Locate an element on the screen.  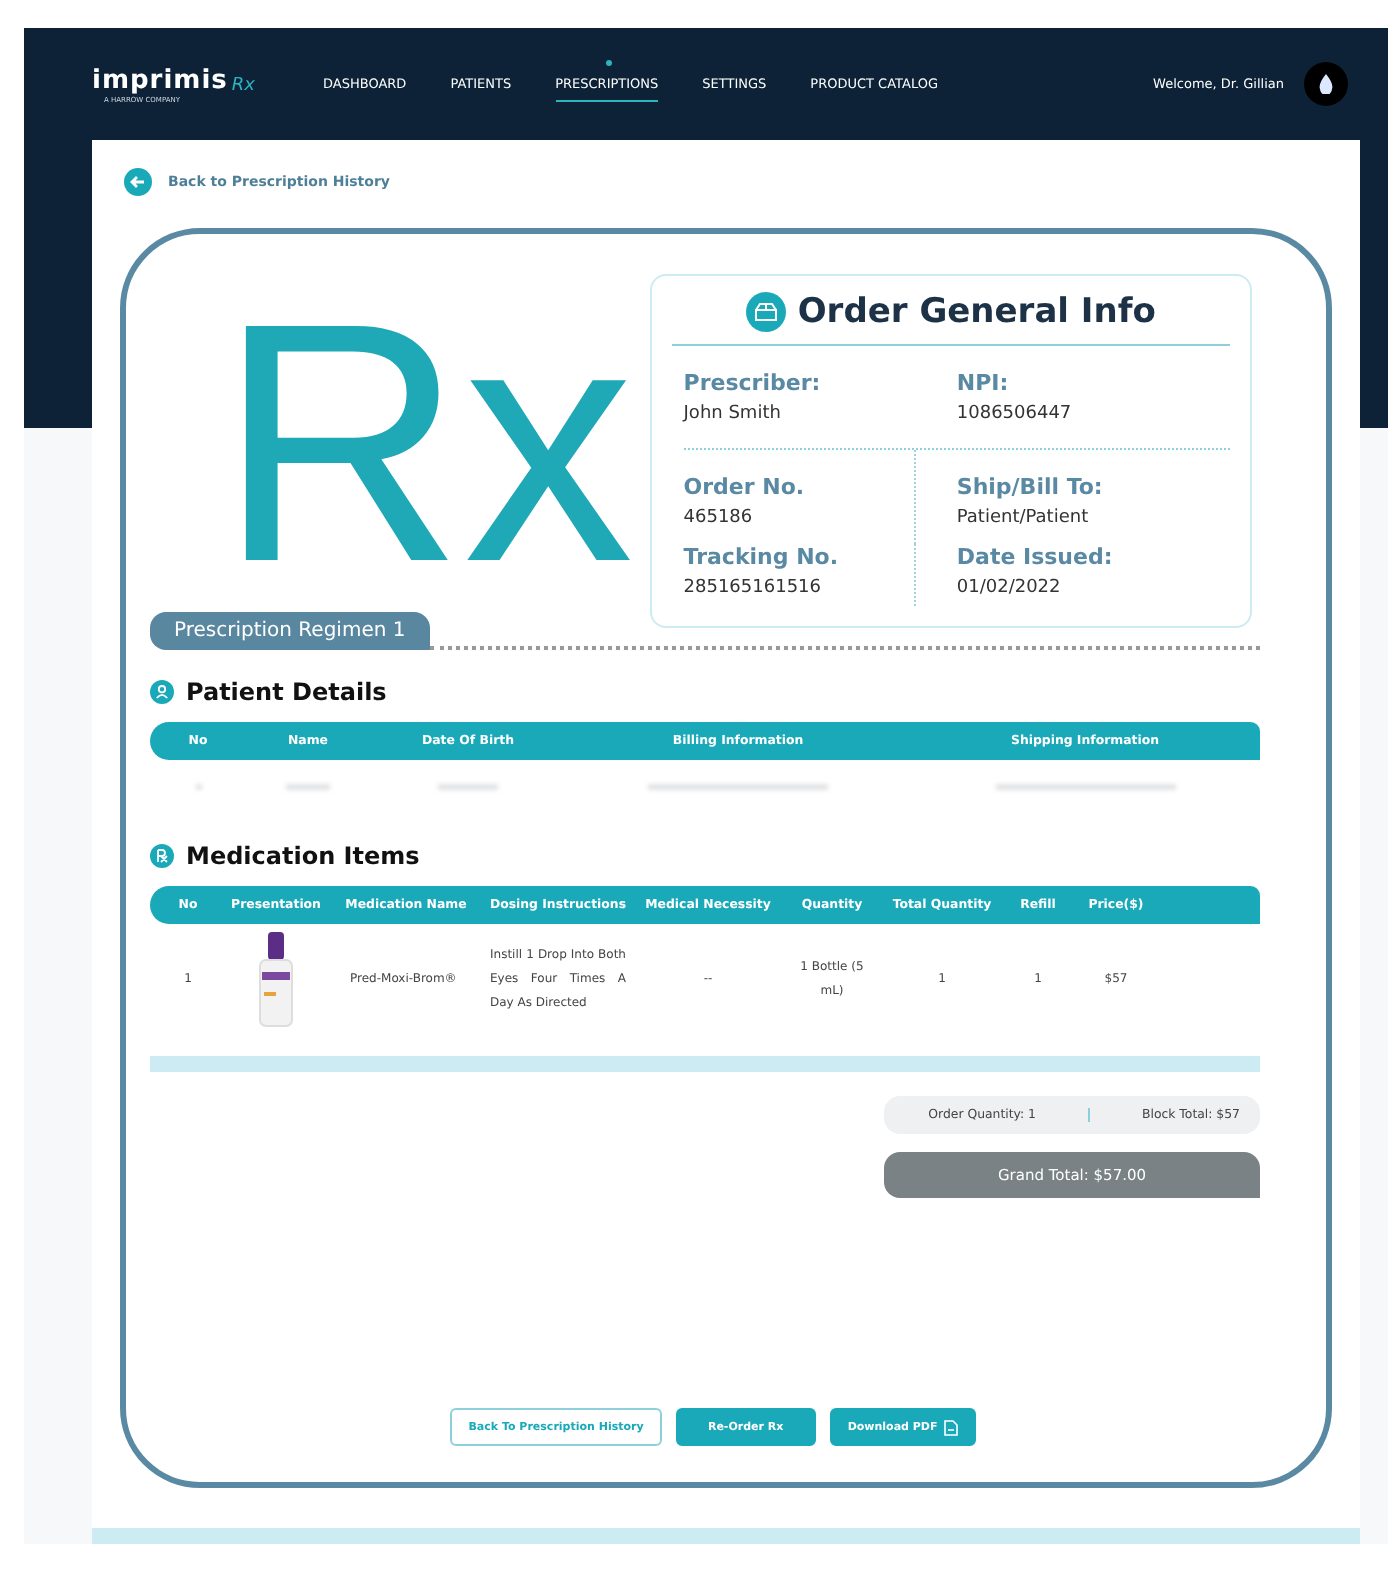
logo-mark: Rx is located at coordinates (243, 85).